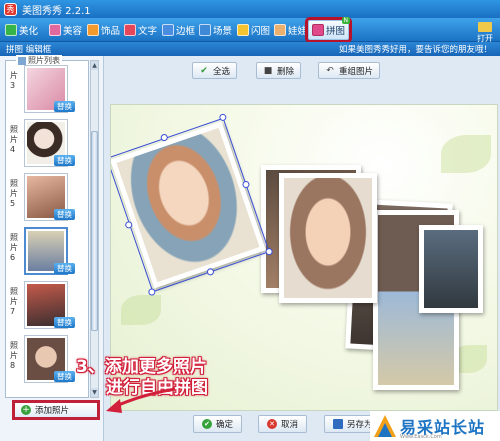 This screenshot has height=441, width=500. Describe the element at coordinates (435, 426) in the screenshot. I see `site-watermark: 易采站长站 Www.Easck.Com` at that location.